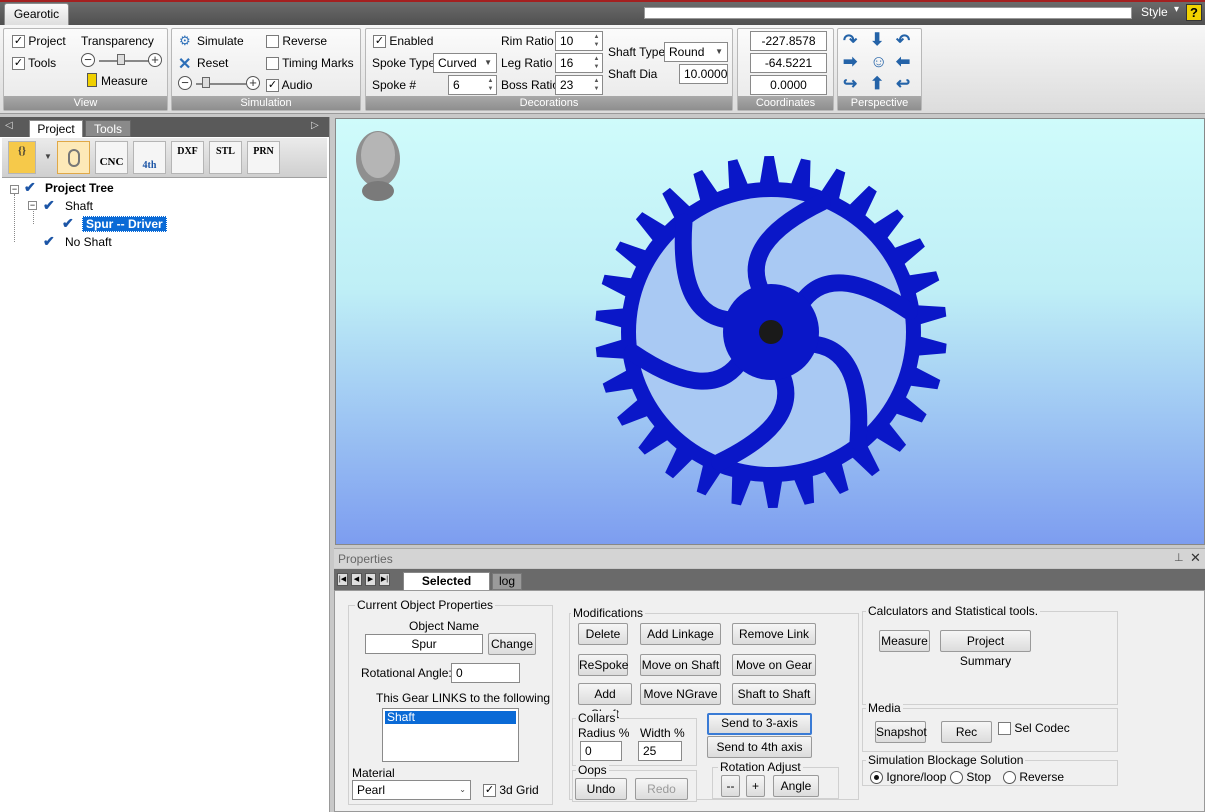  Describe the element at coordinates (187, 157) in the screenshot. I see `dxf-button: DXF` at that location.